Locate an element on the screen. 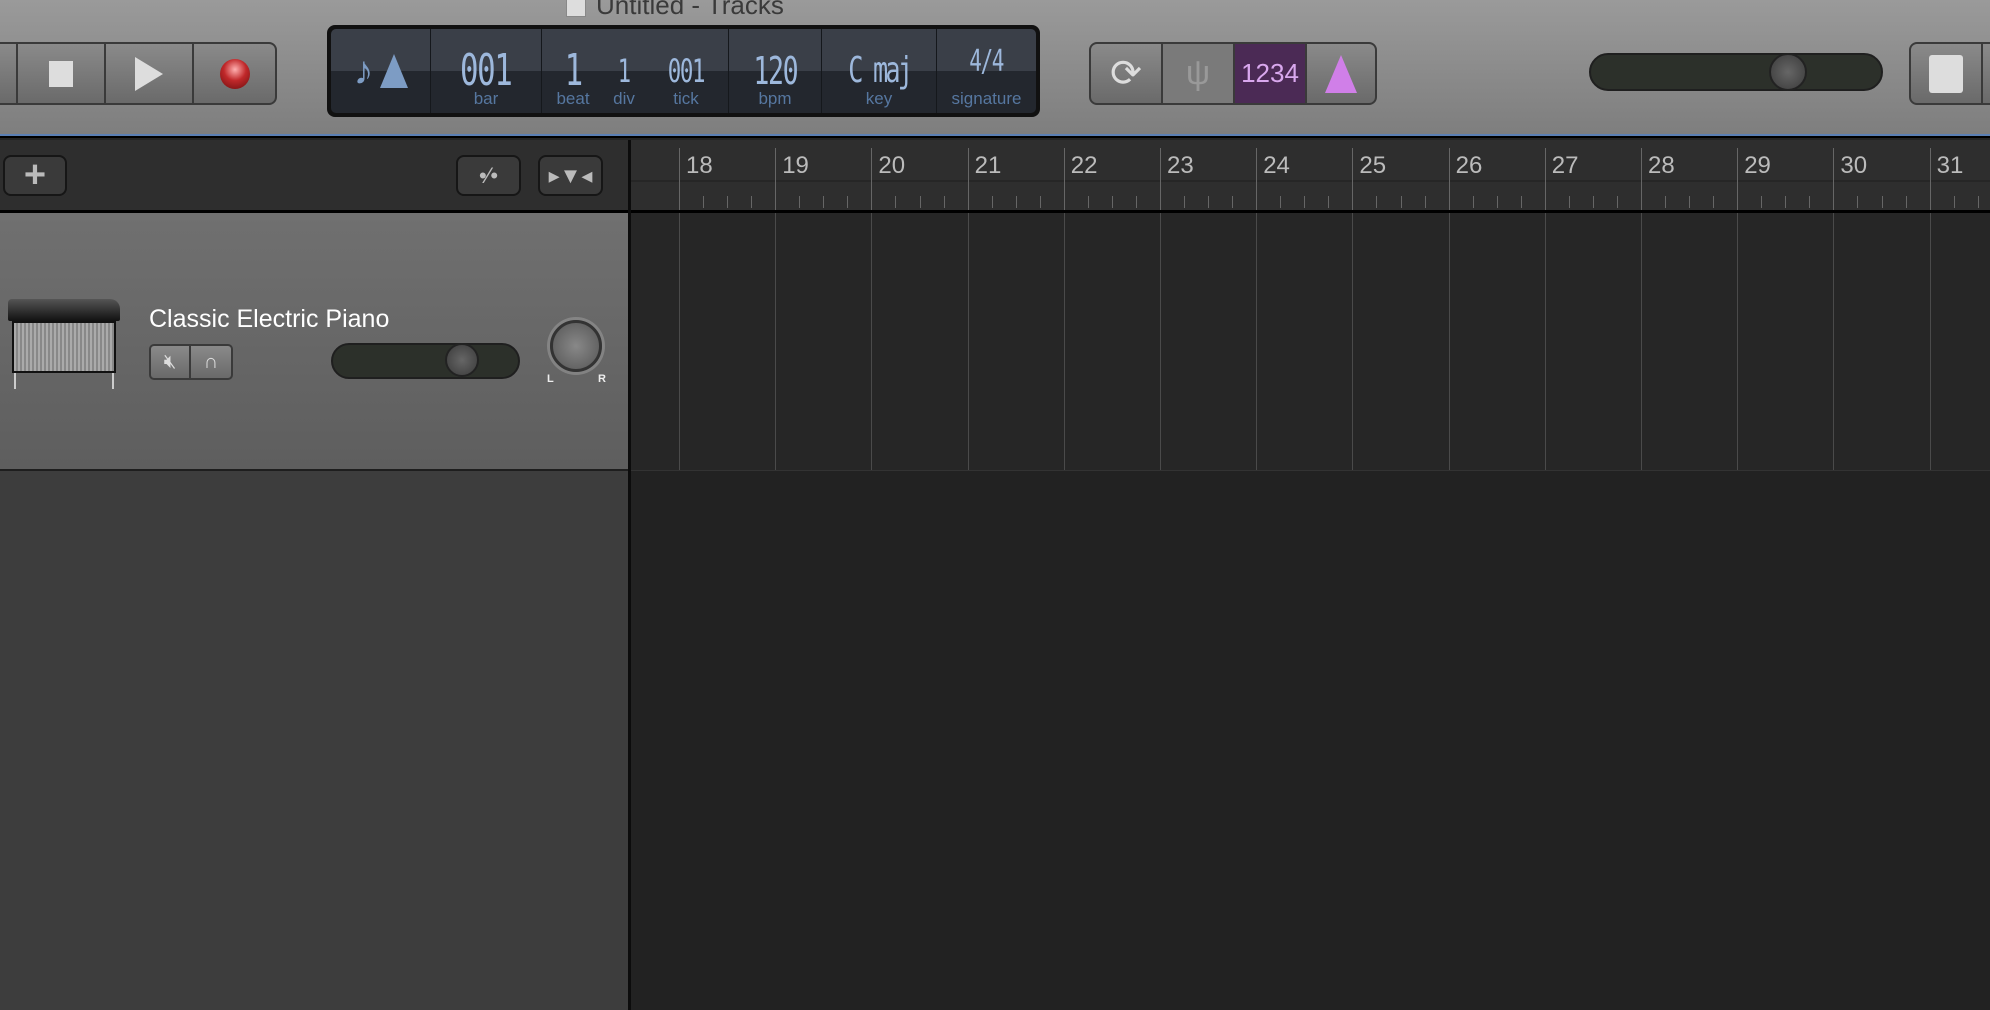 The width and height of the screenshot is (1990, 1010). ruler-bar: 23 is located at coordinates (1177, 179).